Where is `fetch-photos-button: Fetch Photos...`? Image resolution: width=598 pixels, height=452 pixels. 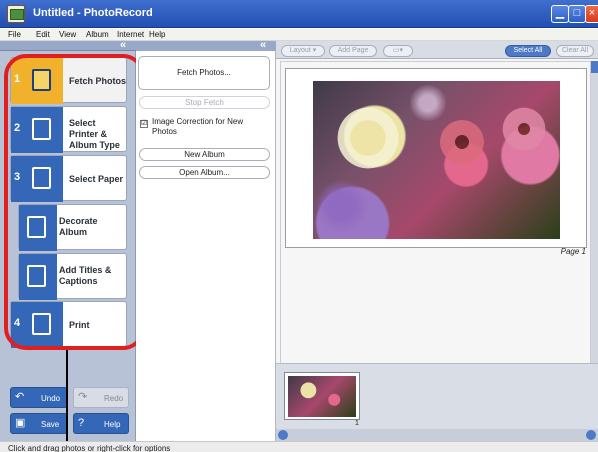 fetch-photos-button: Fetch Photos... is located at coordinates (204, 73).